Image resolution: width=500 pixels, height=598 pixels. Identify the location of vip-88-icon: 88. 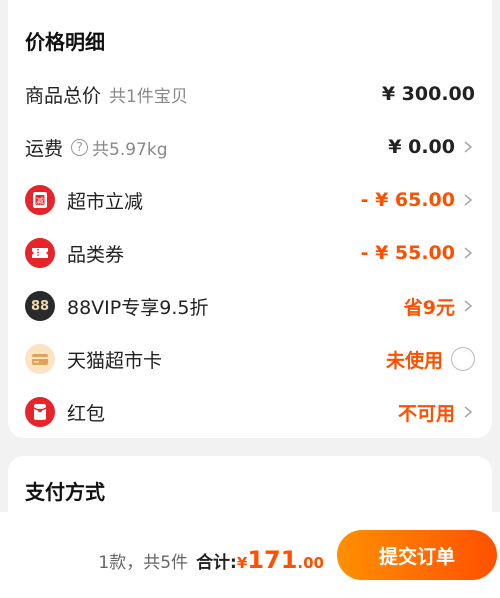
(40, 306).